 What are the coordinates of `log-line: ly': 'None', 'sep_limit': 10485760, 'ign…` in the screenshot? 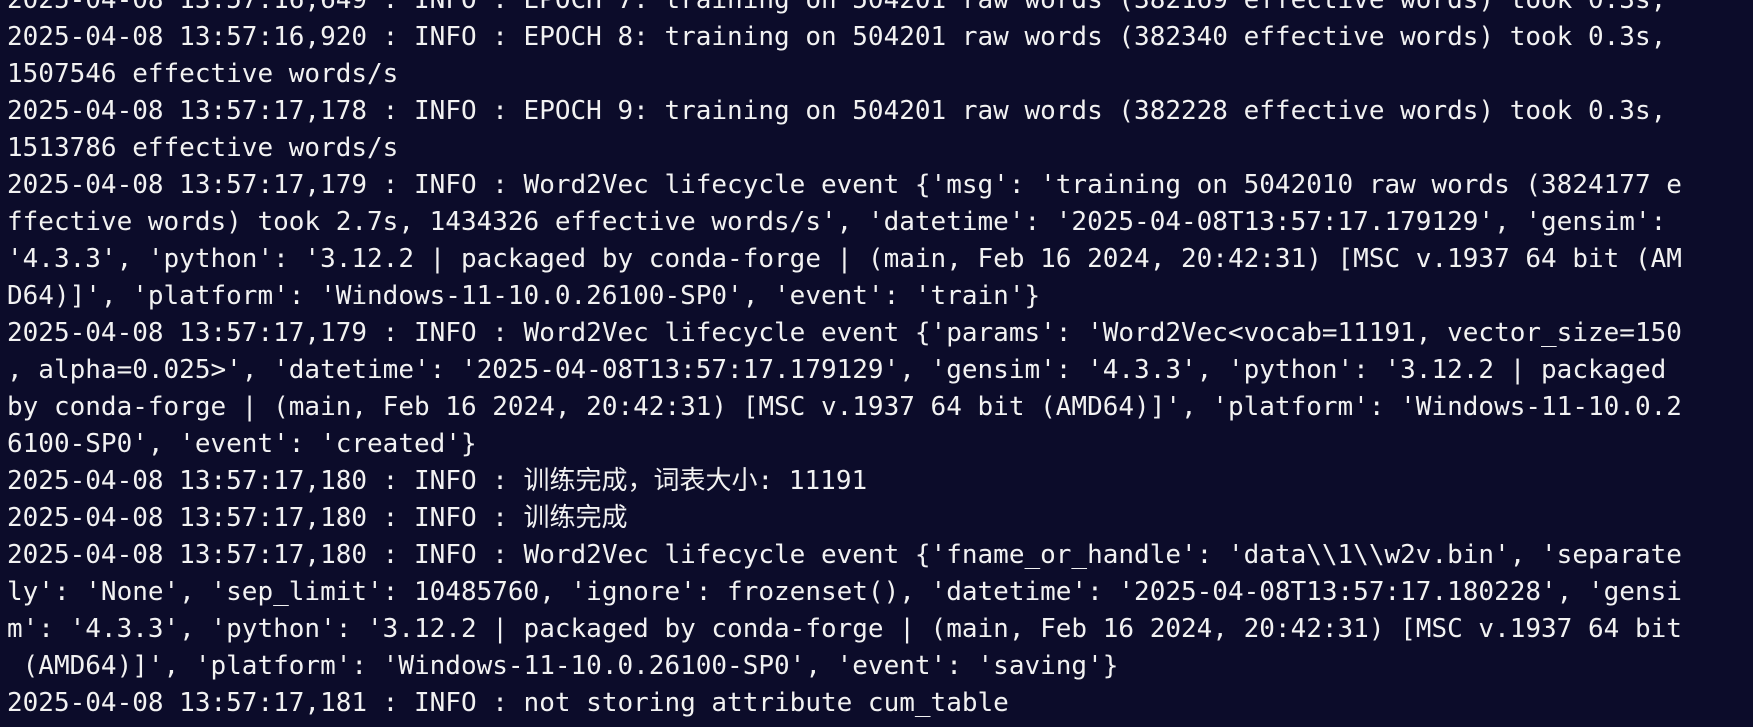 It's located at (844, 592).